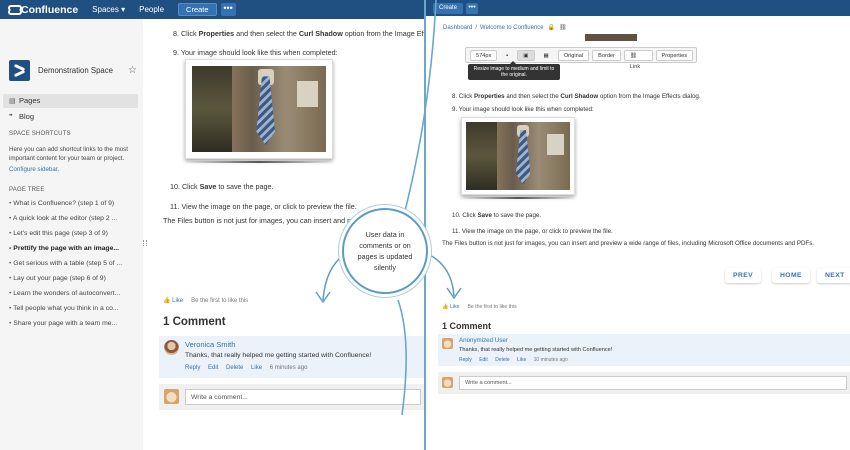 The image size is (850, 450). Describe the element at coordinates (484, 55) in the screenshot. I see `image-width-field: 574px` at that location.